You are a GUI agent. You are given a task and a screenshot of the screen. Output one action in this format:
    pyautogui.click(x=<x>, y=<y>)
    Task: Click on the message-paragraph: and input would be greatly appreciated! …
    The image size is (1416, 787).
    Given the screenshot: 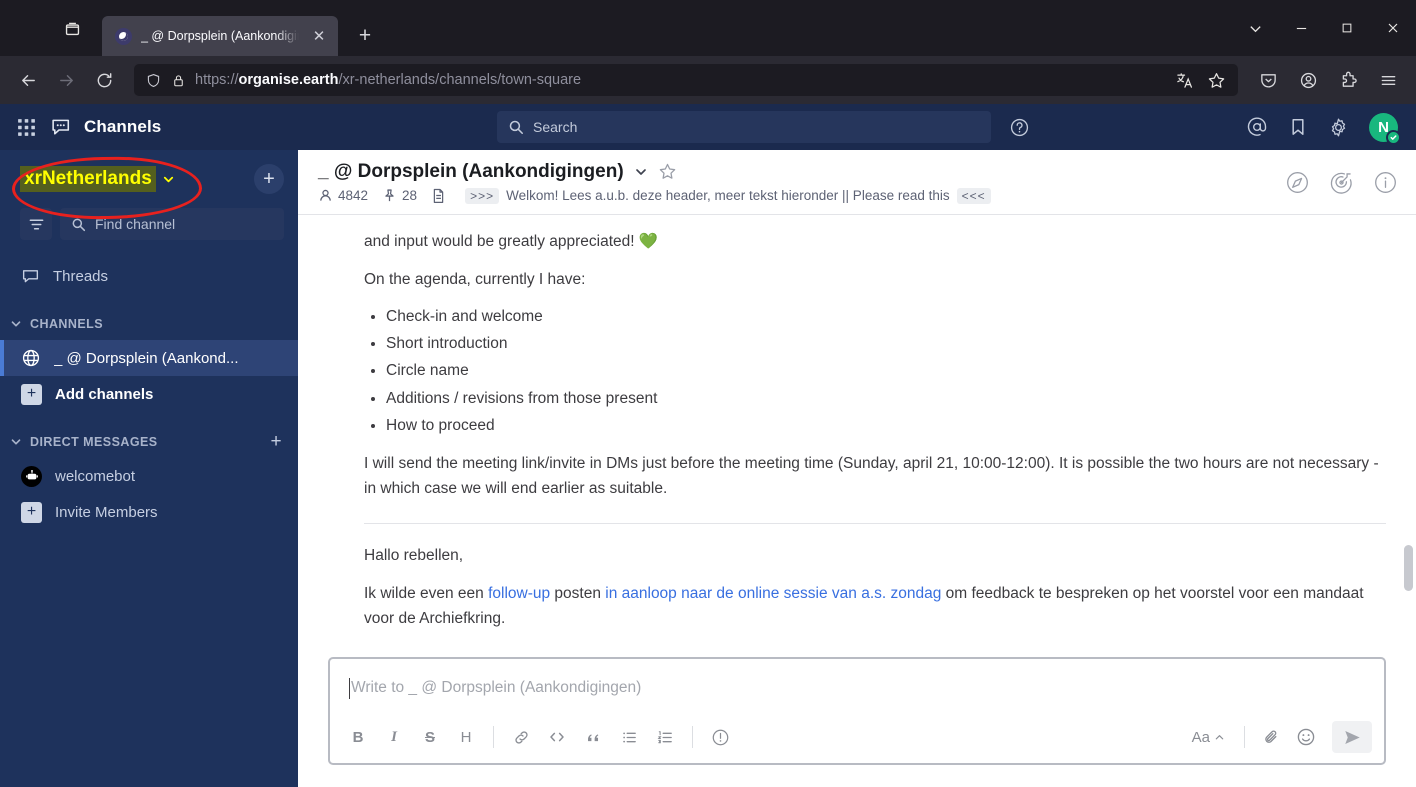 What is the action you would take?
    pyautogui.click(x=511, y=241)
    